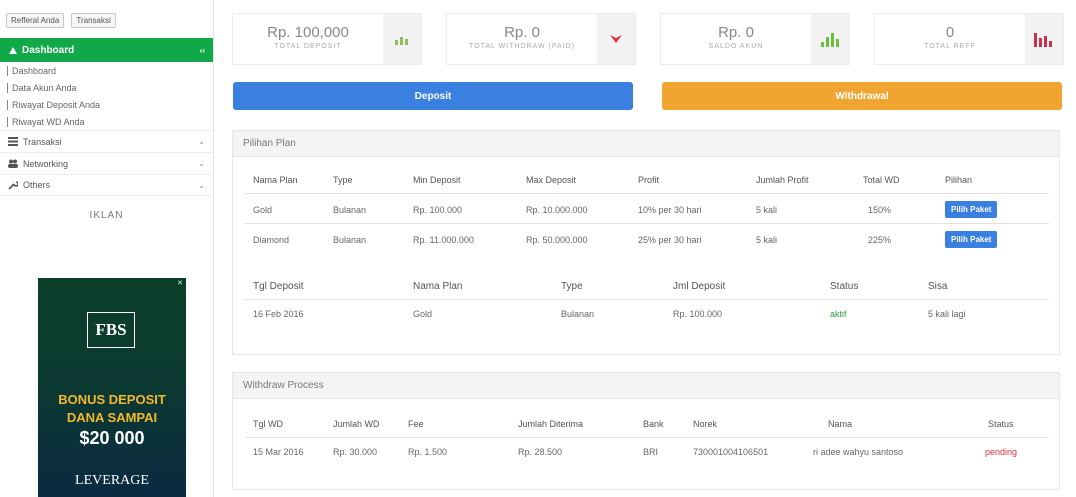 Image resolution: width=1076 pixels, height=497 pixels. I want to click on sidebar-subitem-deposit-history: Riwayat Deposit Anda, so click(106, 104).